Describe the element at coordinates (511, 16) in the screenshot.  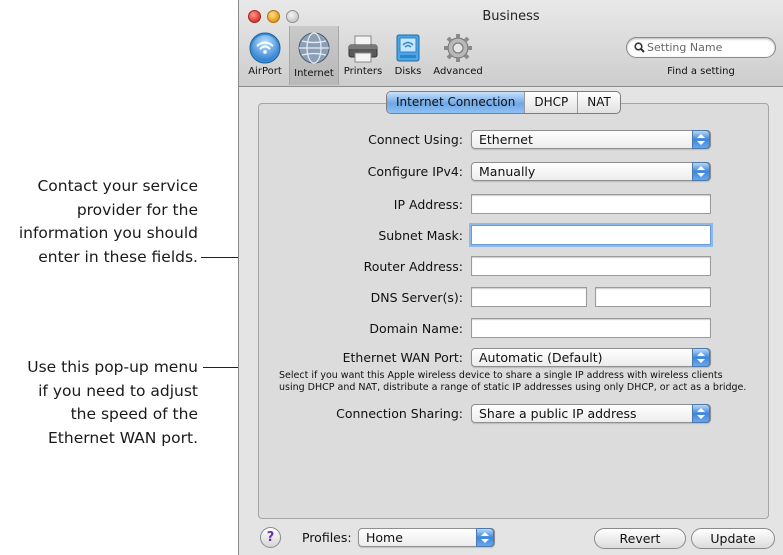
I see `window-title: Business` at that location.